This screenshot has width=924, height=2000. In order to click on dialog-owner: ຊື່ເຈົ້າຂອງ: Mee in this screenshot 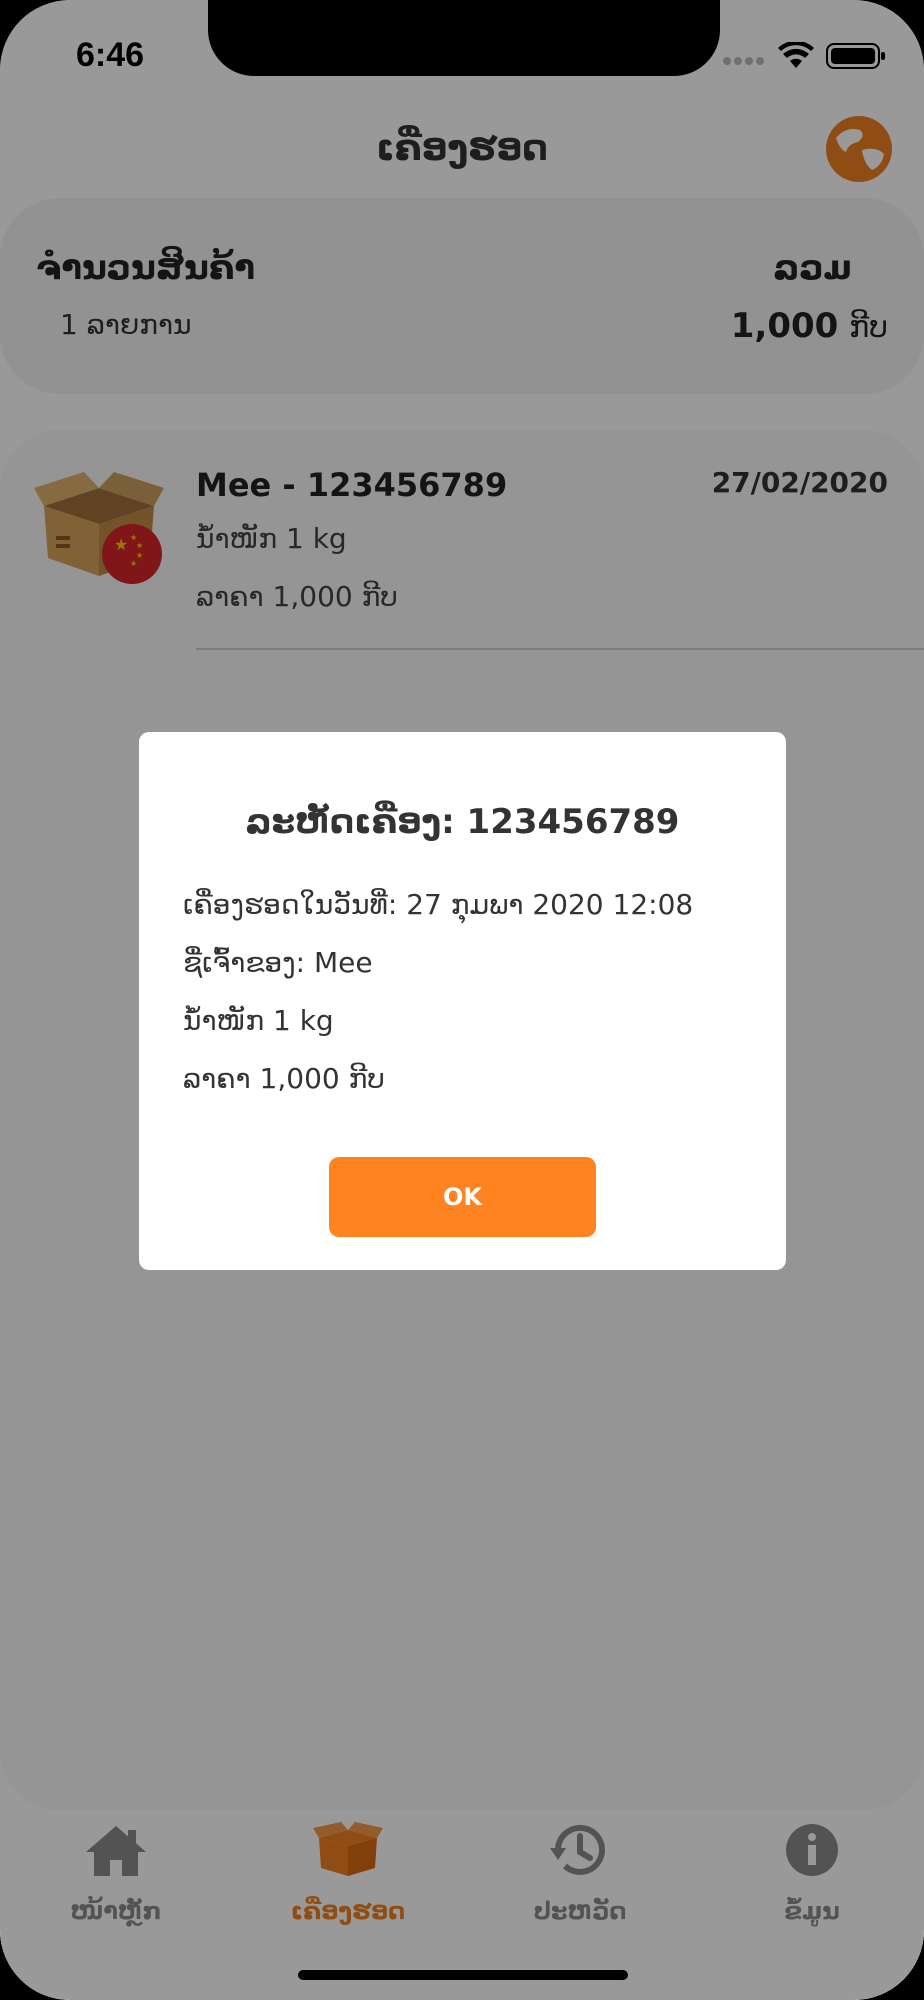, I will do `click(278, 962)`.